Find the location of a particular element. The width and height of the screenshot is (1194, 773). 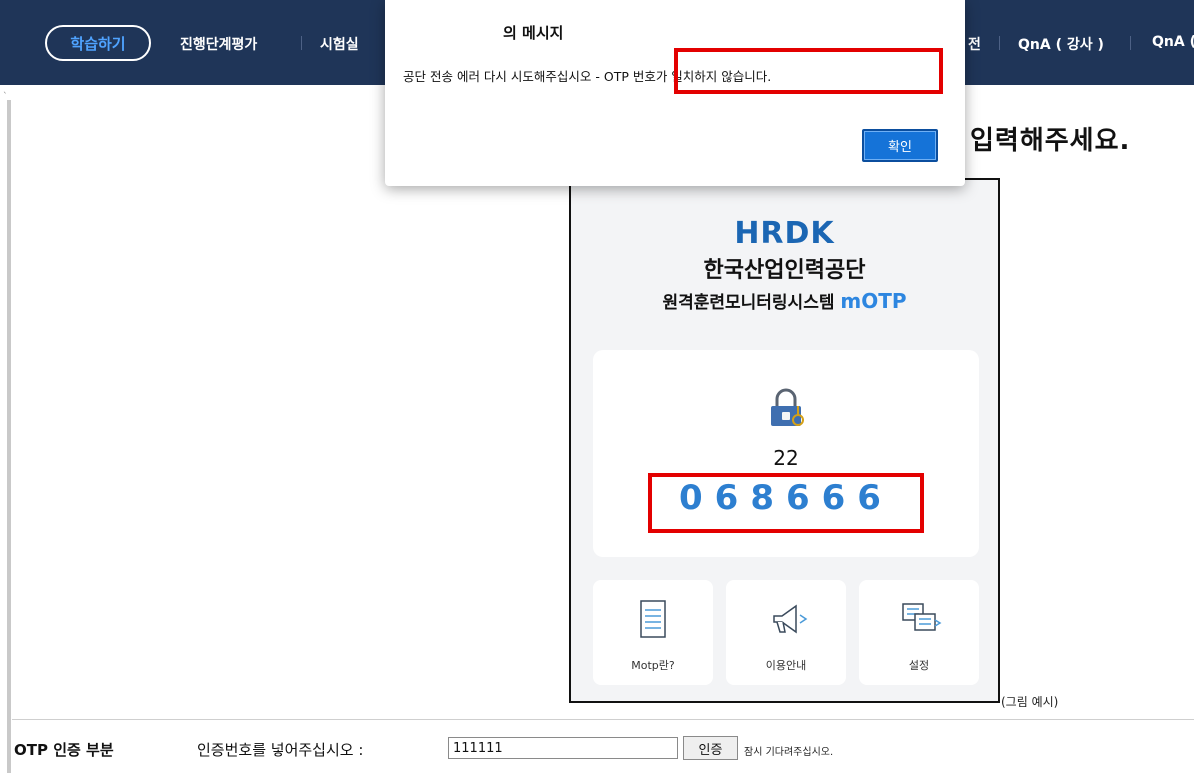

message-highlight-box is located at coordinates (808, 71).